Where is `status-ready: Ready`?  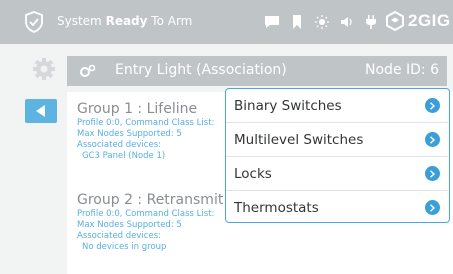
status-ready: Ready is located at coordinates (126, 21).